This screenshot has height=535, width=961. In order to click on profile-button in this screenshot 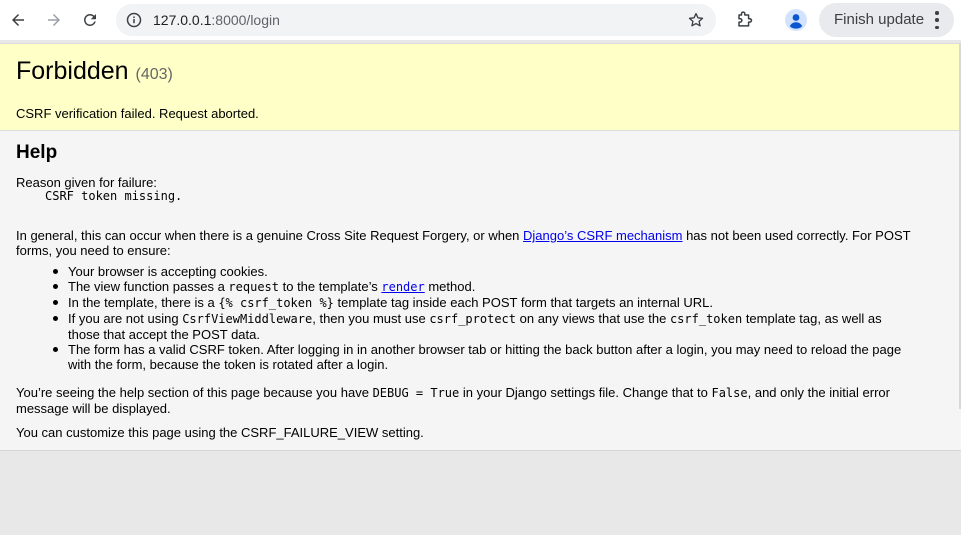, I will do `click(796, 20)`.